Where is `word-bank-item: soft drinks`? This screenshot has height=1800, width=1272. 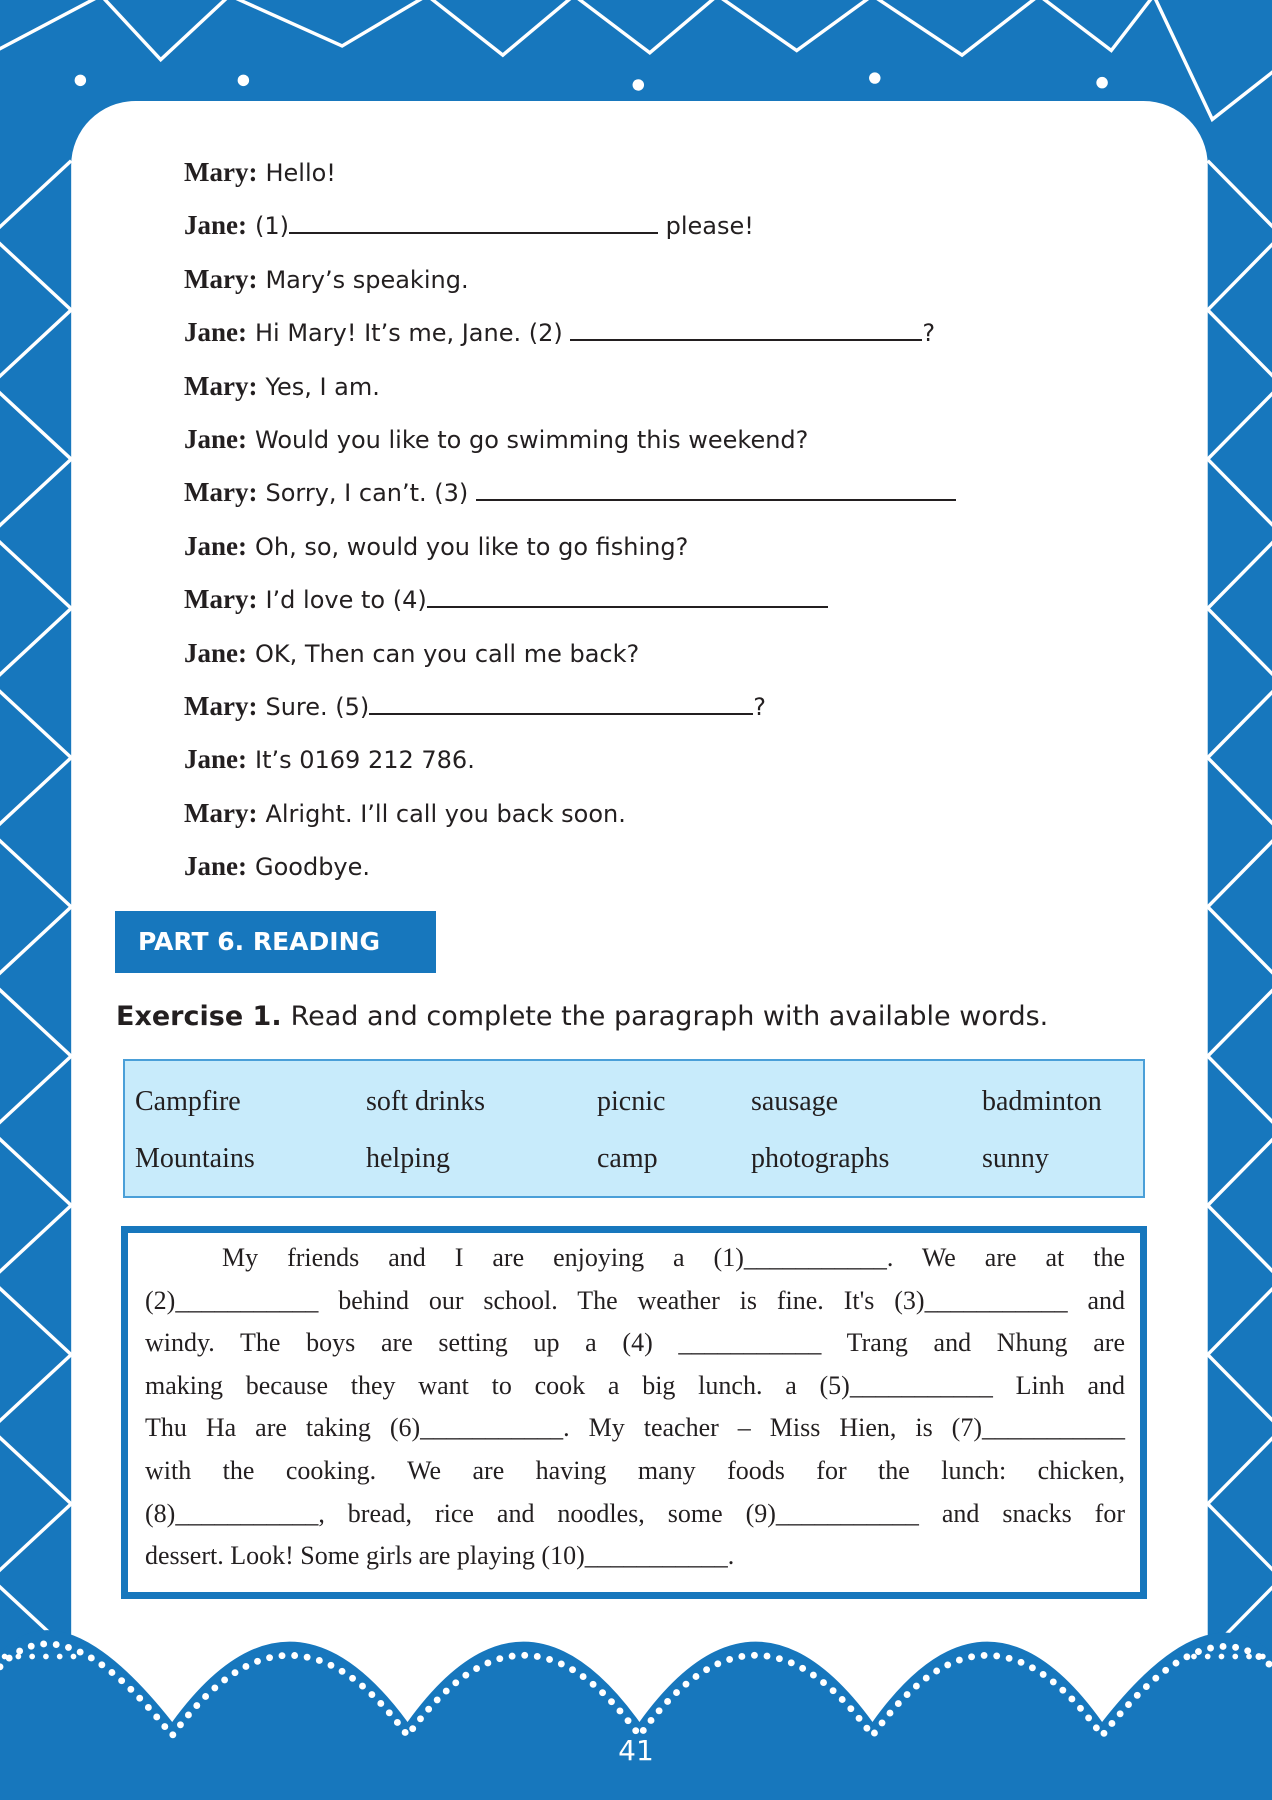 word-bank-item: soft drinks is located at coordinates (425, 1101).